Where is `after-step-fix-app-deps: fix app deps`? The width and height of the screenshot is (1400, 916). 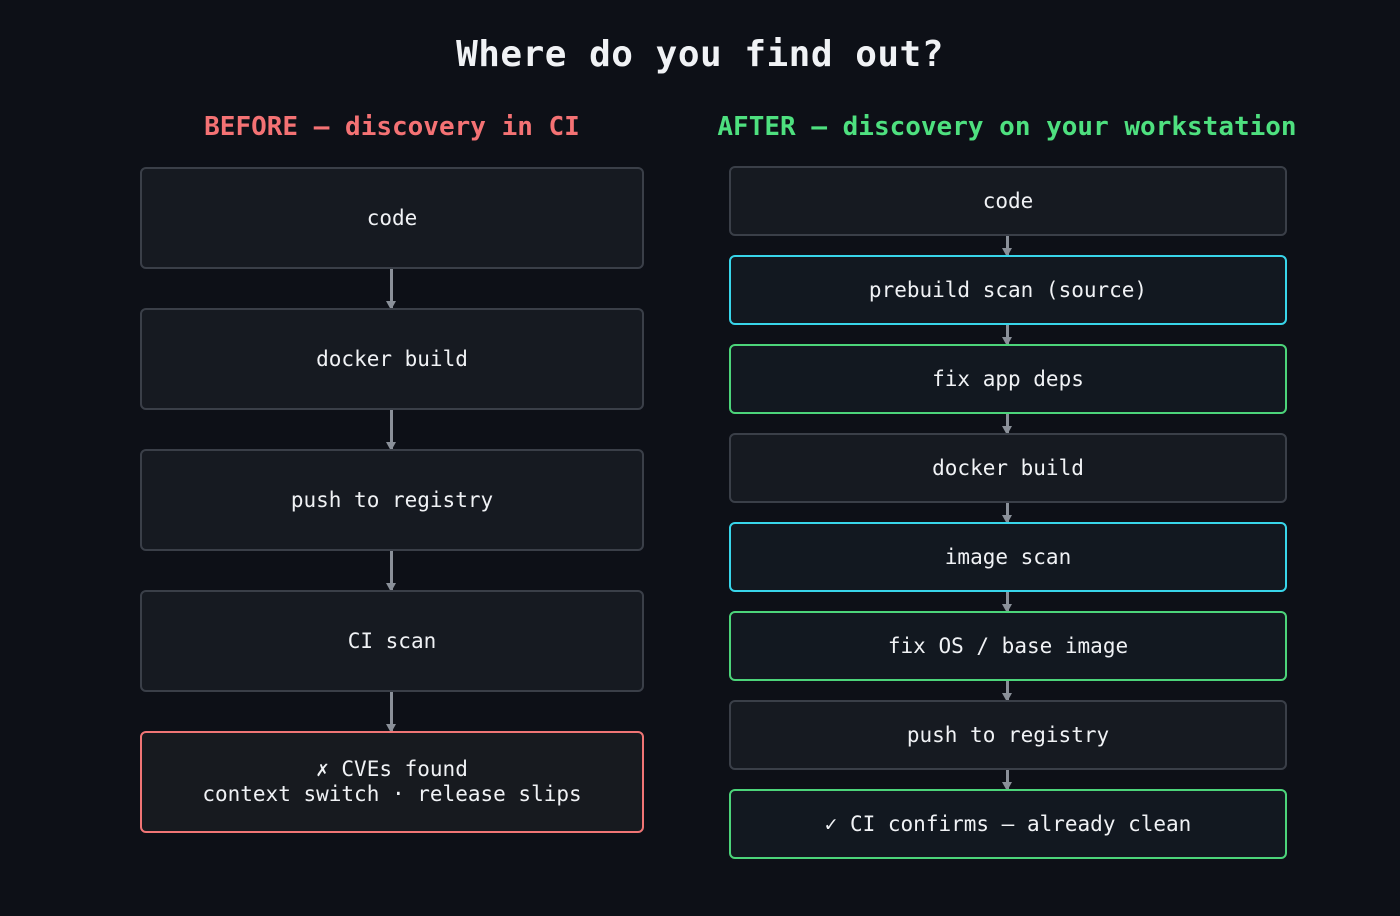 after-step-fix-app-deps: fix app deps is located at coordinates (1008, 379).